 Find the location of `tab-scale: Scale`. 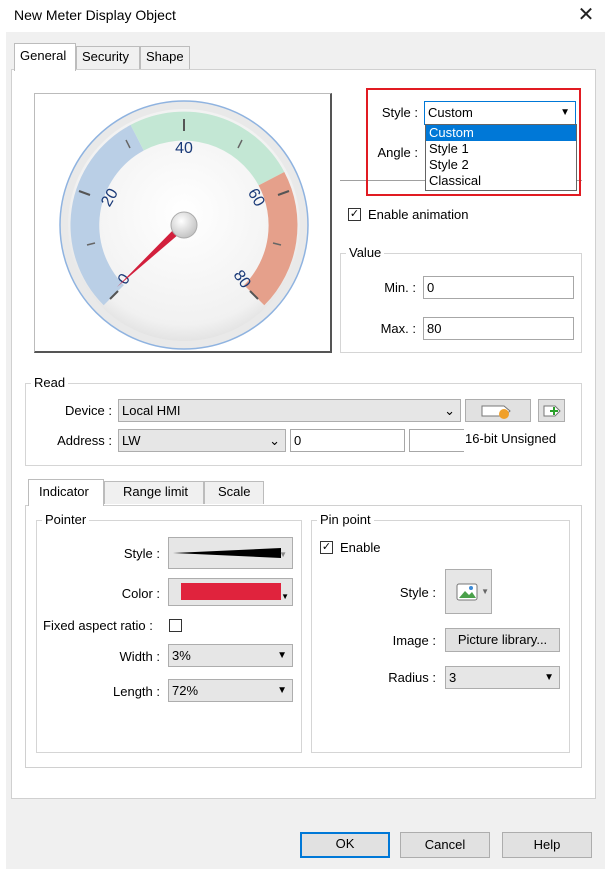

tab-scale: Scale is located at coordinates (234, 492).